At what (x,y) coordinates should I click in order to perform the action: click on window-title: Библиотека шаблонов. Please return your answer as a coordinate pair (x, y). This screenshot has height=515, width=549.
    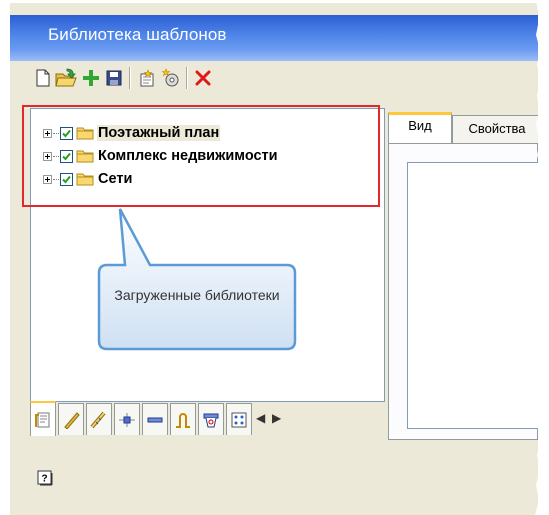
    Looking at the image, I should click on (137, 34).